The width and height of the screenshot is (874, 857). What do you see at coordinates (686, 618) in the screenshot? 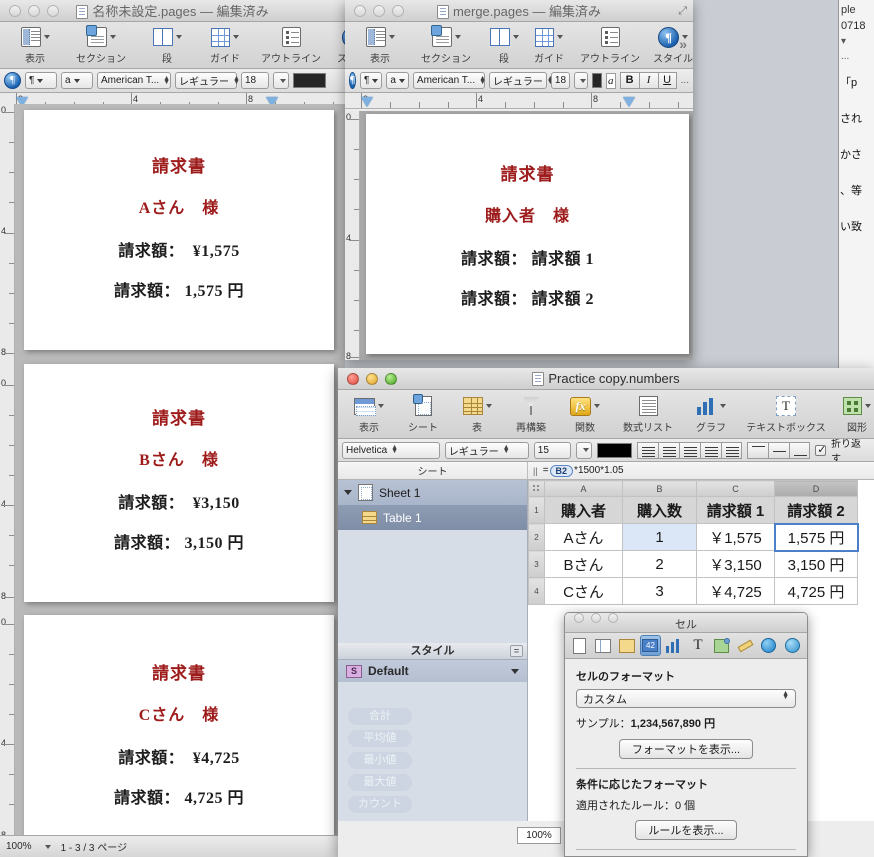
I see `inspector-window-controls` at bounding box center [686, 618].